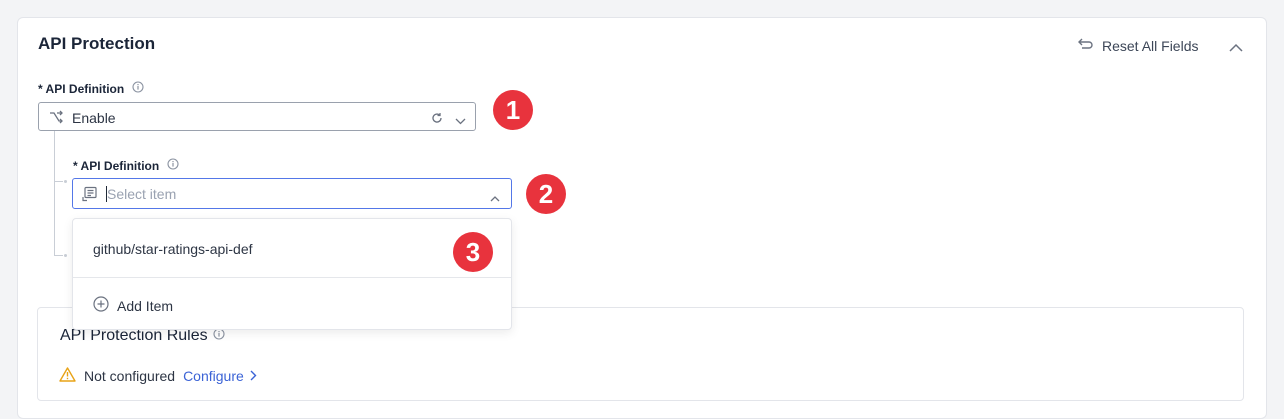 This screenshot has width=1284, height=419. Describe the element at coordinates (287, 194) in the screenshot. I see `select-item-input` at that location.